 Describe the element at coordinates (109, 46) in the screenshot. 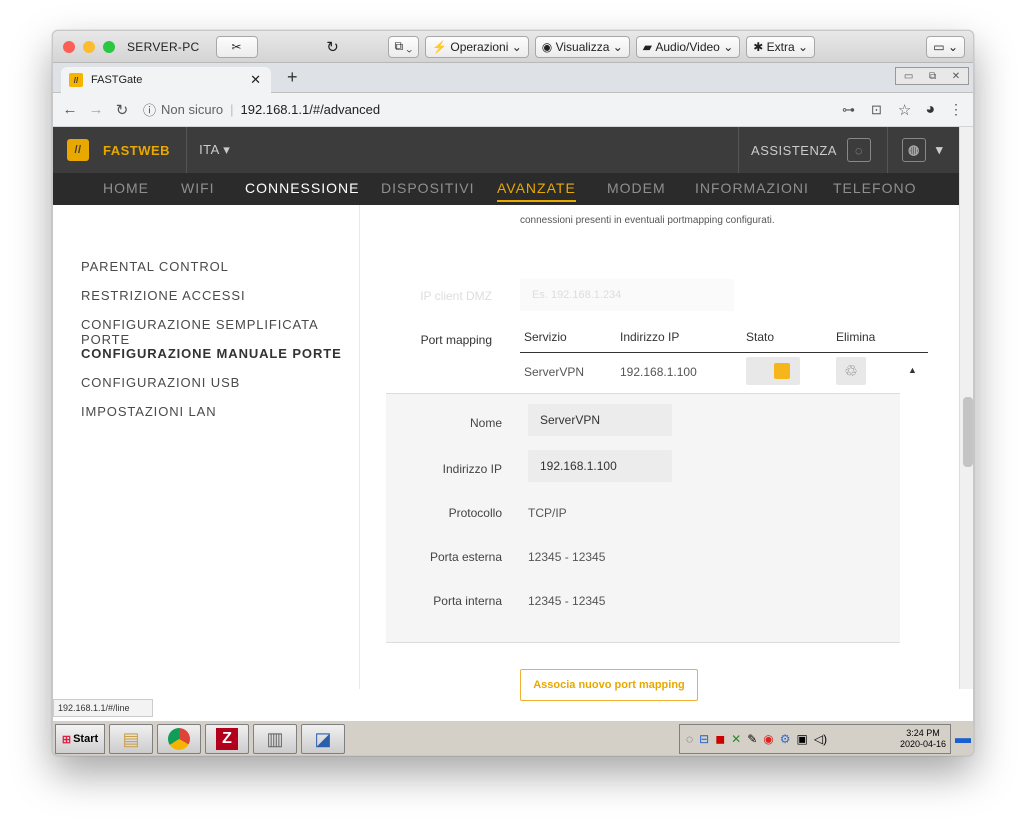

I see `zoom-dot` at that location.